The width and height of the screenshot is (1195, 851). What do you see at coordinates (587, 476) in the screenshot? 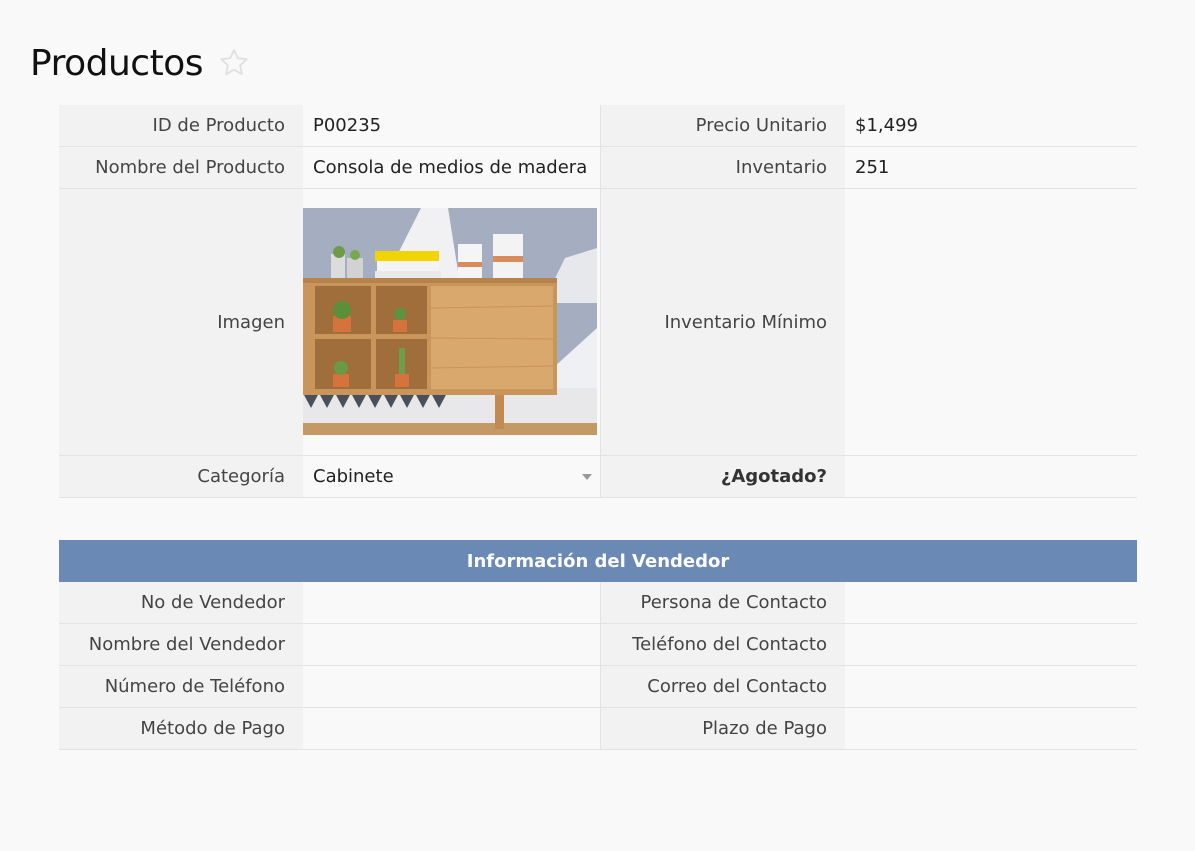
I see `chevron-down-icon` at bounding box center [587, 476].